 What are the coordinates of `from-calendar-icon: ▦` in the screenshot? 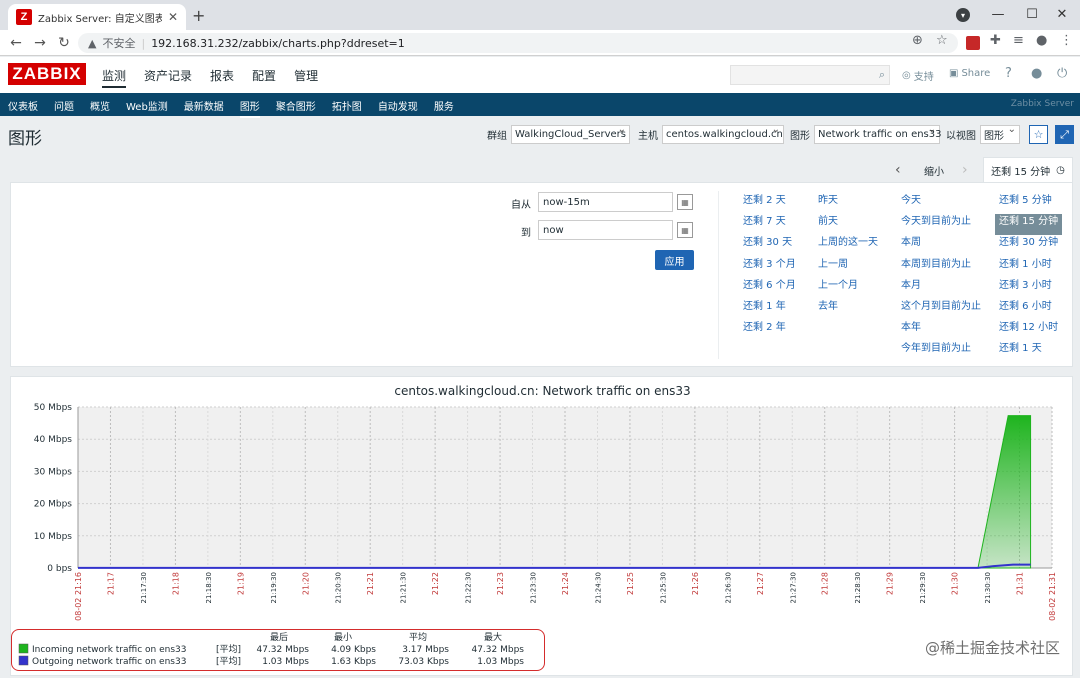 It's located at (685, 202).